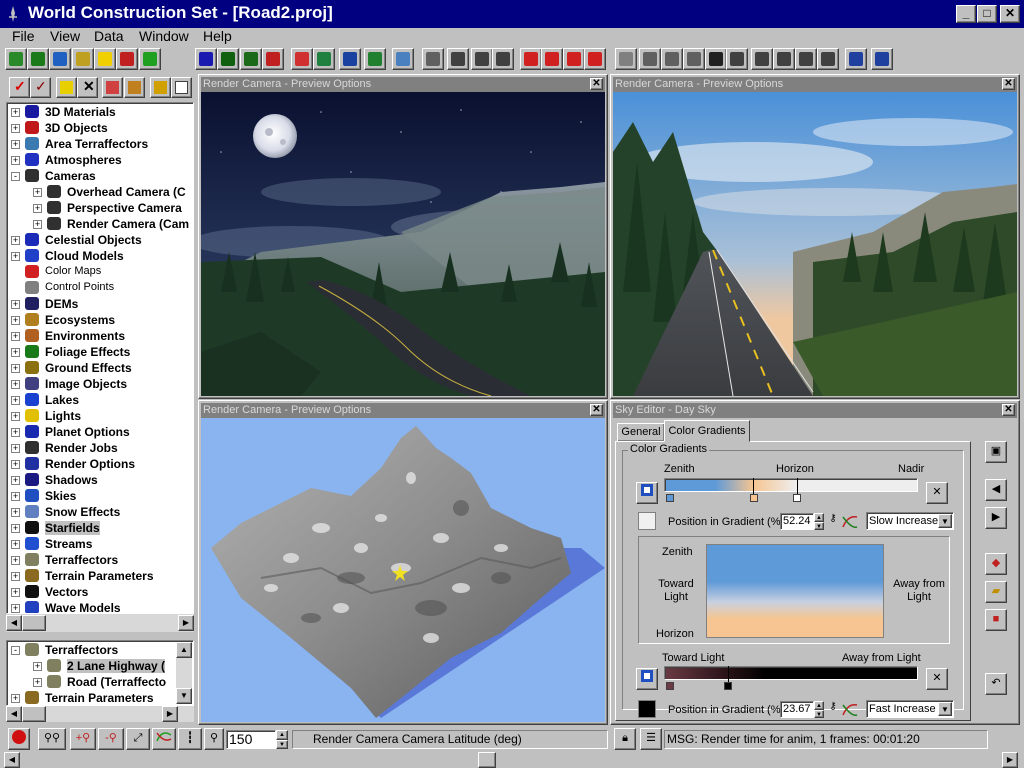 This screenshot has height=768, width=1024. What do you see at coordinates (138, 739) in the screenshot?
I see `scale-keys-button: ⤢` at bounding box center [138, 739].